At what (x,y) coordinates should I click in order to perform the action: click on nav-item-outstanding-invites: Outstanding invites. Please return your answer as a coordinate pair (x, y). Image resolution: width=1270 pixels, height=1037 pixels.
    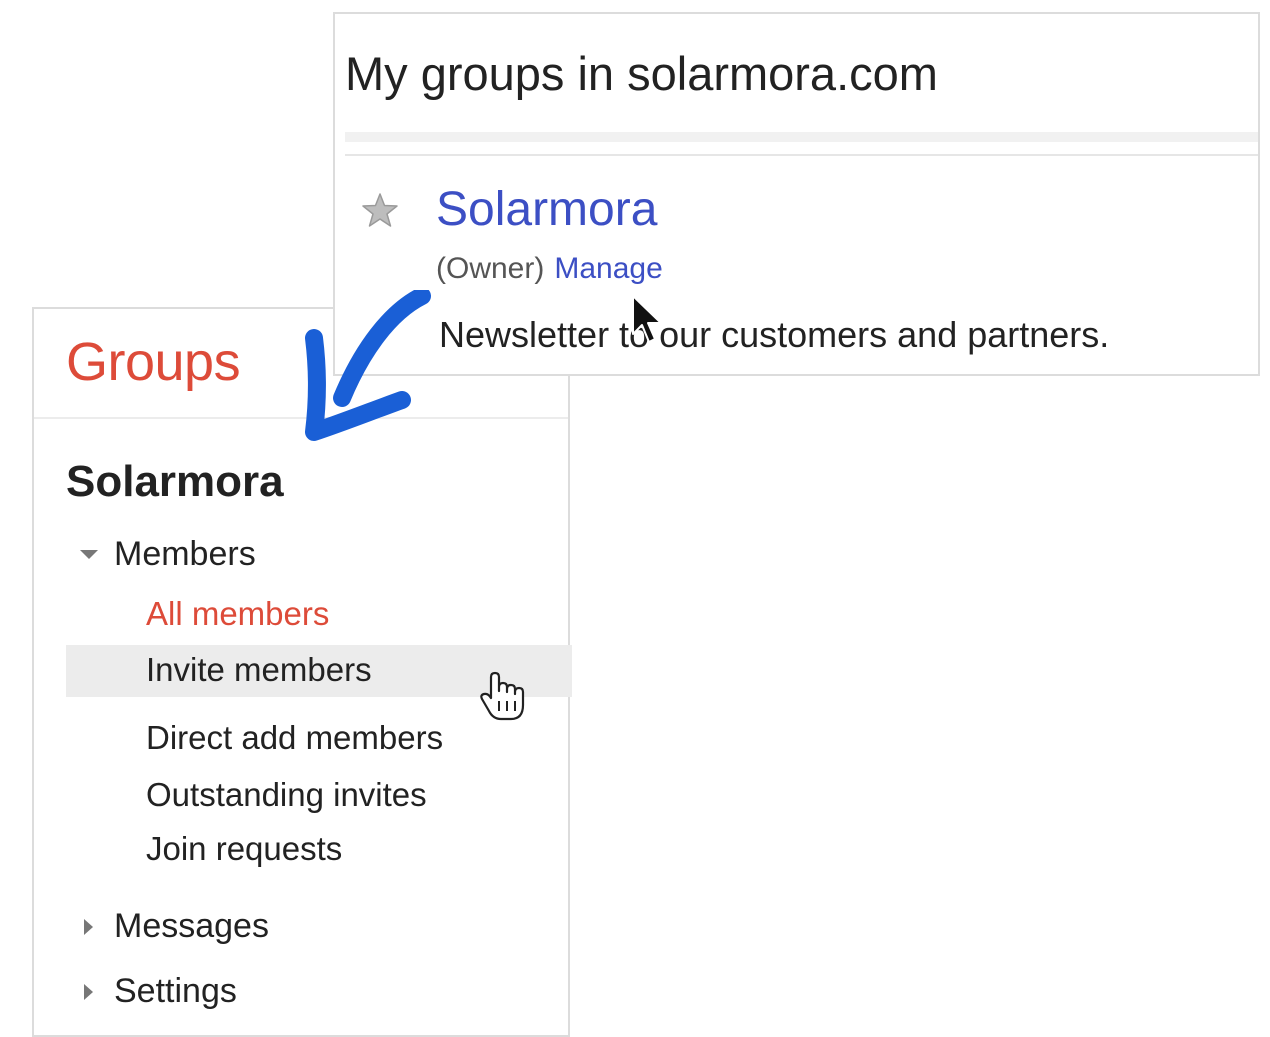
    Looking at the image, I should click on (286, 795).